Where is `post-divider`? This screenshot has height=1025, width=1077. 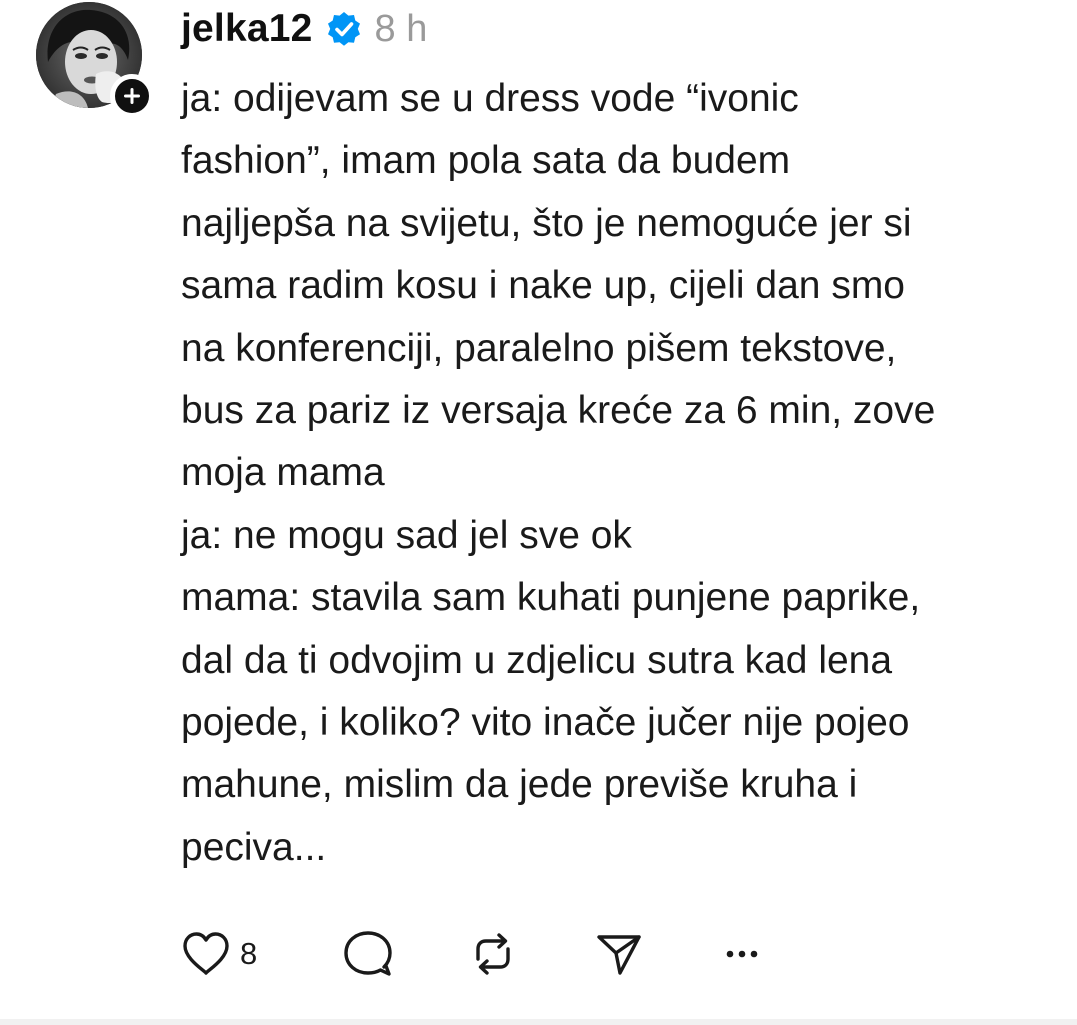
post-divider is located at coordinates (538, 1022).